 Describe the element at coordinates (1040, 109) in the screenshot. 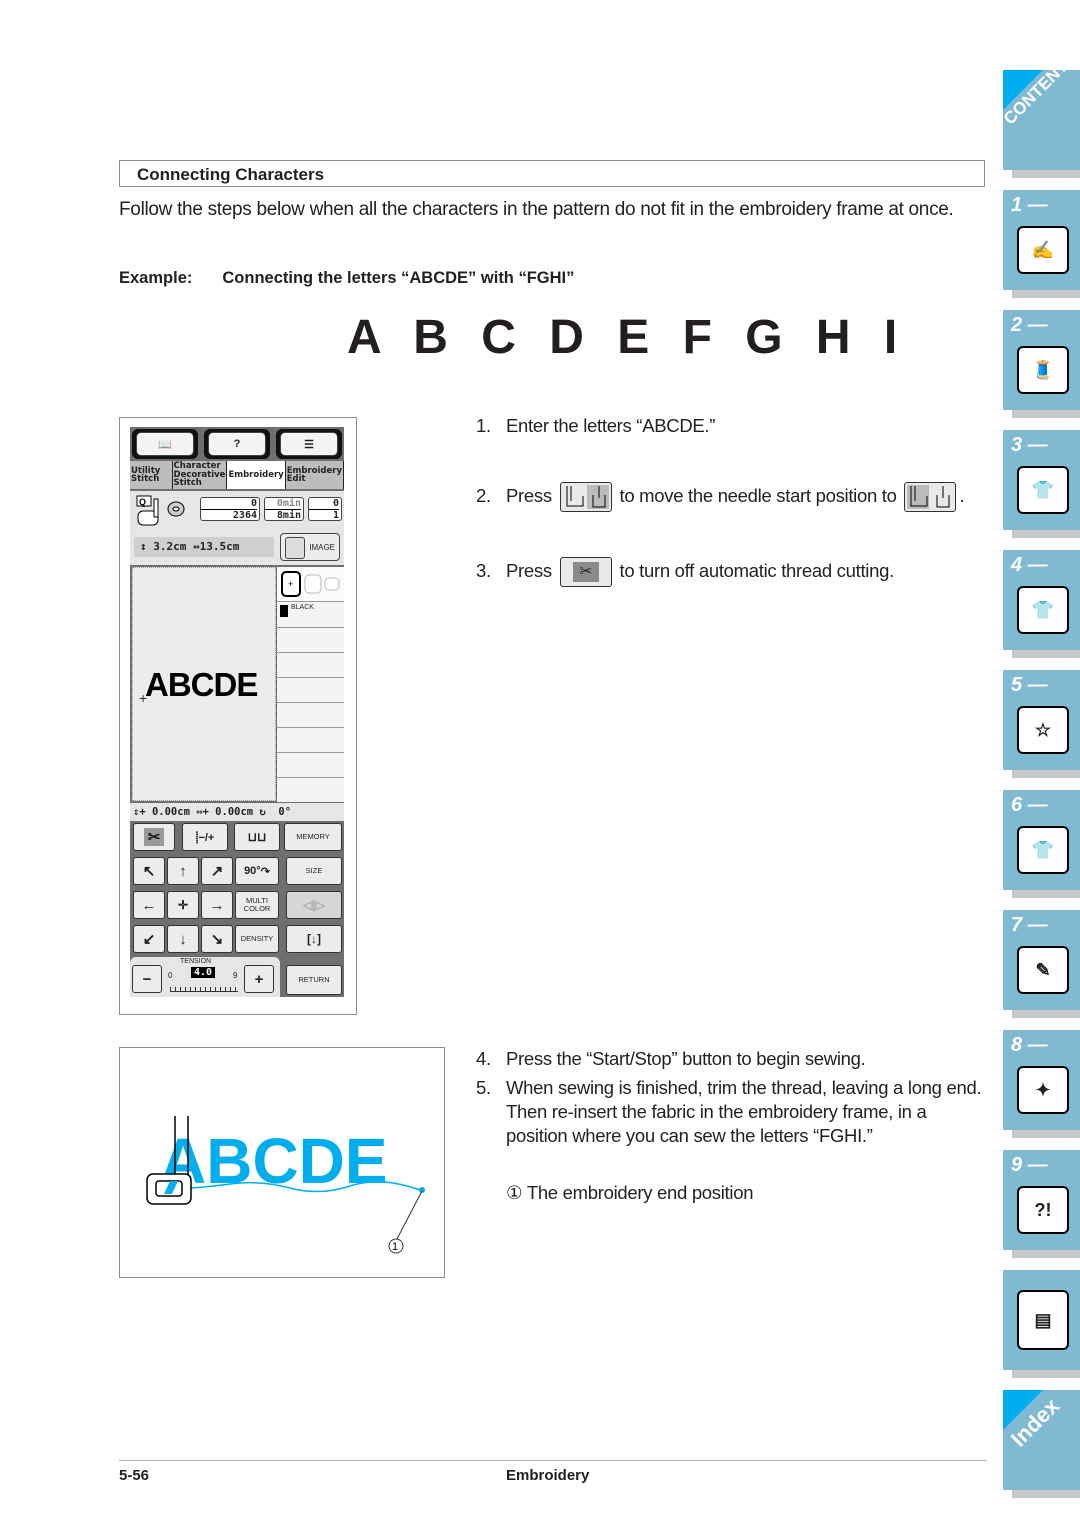

I see `side-tab-contents: CONTENTS` at that location.